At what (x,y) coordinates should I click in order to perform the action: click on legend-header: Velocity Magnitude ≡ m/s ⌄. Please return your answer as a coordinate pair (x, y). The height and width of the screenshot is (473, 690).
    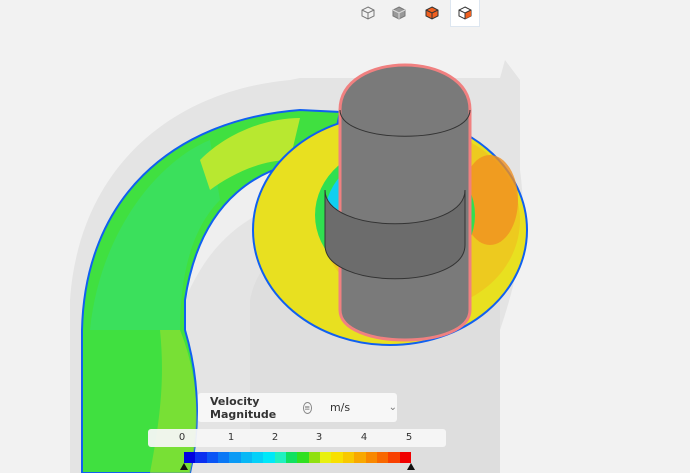
    Looking at the image, I should click on (297, 407).